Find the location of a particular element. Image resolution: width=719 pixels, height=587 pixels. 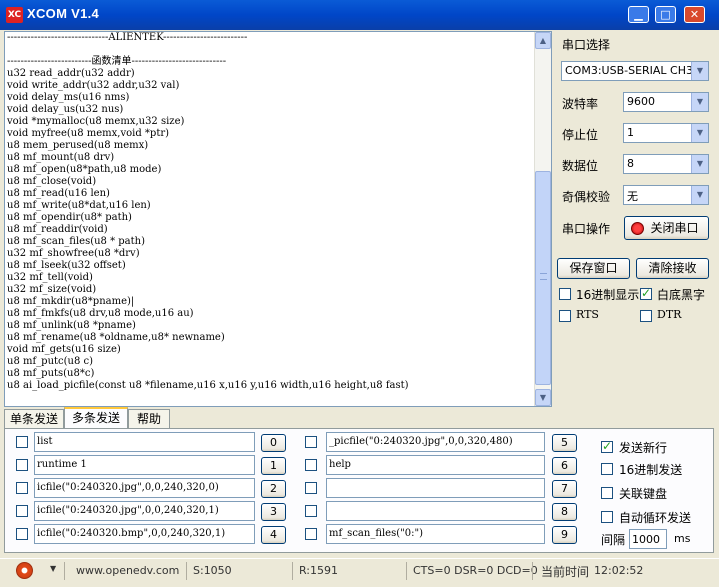

close-port-button: 关闭串口 is located at coordinates (666, 228).